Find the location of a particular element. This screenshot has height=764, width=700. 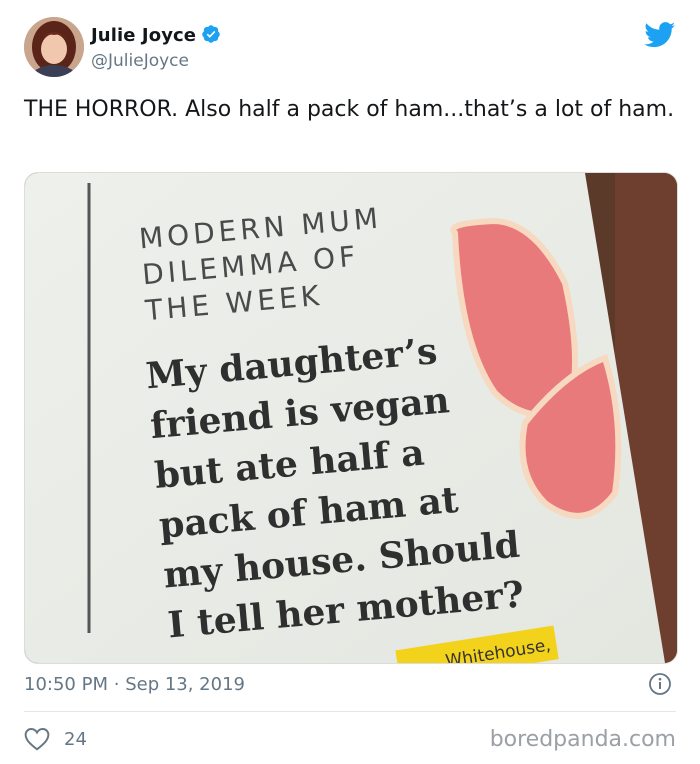

info-icon is located at coordinates (660, 686).